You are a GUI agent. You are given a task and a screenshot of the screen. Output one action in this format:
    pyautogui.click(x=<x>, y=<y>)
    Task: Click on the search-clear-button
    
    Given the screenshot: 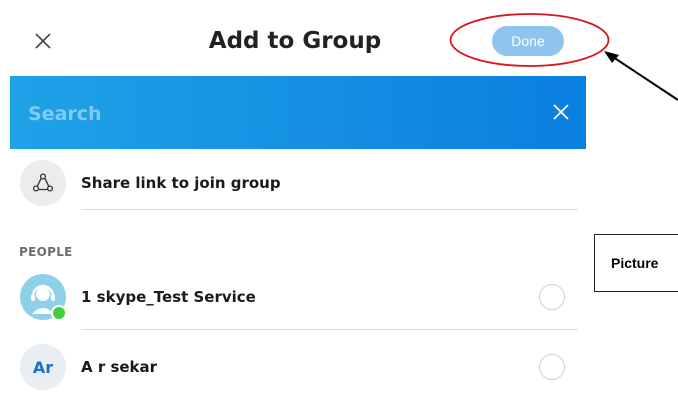 What is the action you would take?
    pyautogui.click(x=561, y=112)
    